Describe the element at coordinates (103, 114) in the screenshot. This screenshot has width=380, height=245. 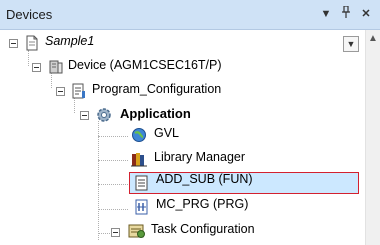
I see `application-gear-icon` at that location.